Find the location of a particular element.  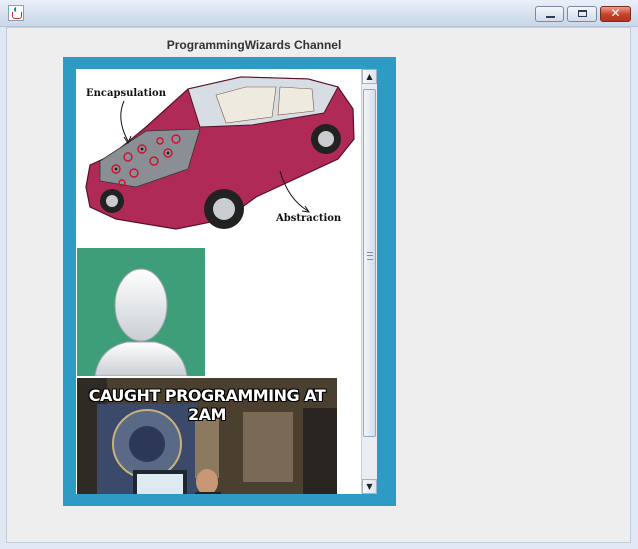

vertical-scrollbar: ▲ ▼ is located at coordinates (369, 281).